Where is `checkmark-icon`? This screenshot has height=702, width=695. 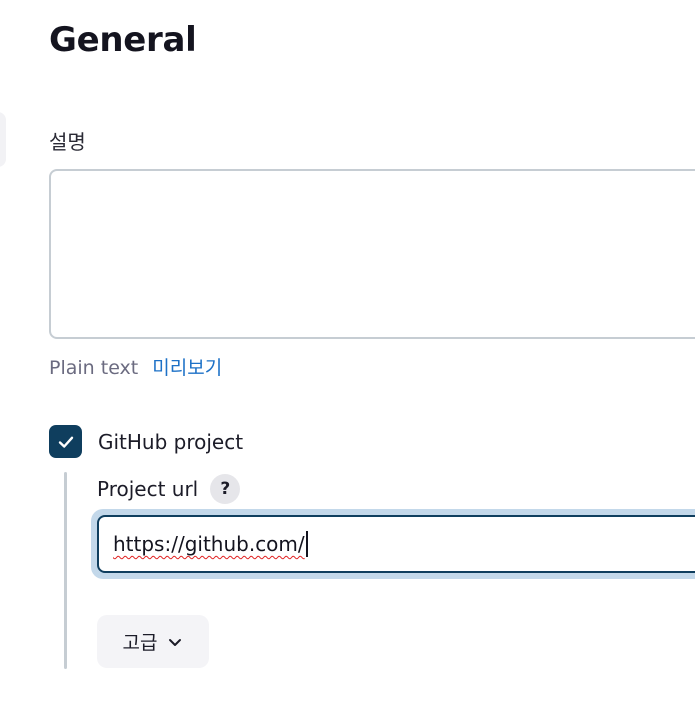 checkmark-icon is located at coordinates (65, 442).